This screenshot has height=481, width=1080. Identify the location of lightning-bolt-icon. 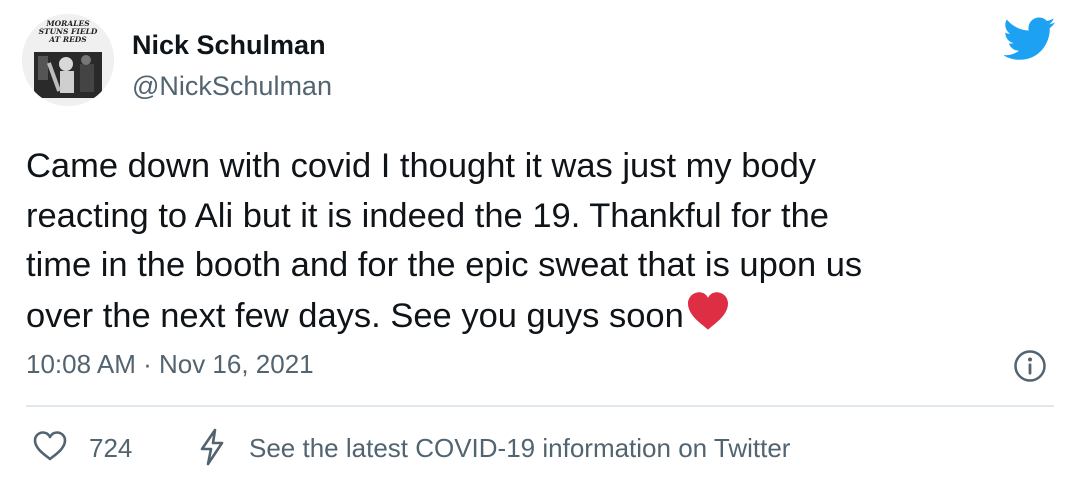
(212, 447).